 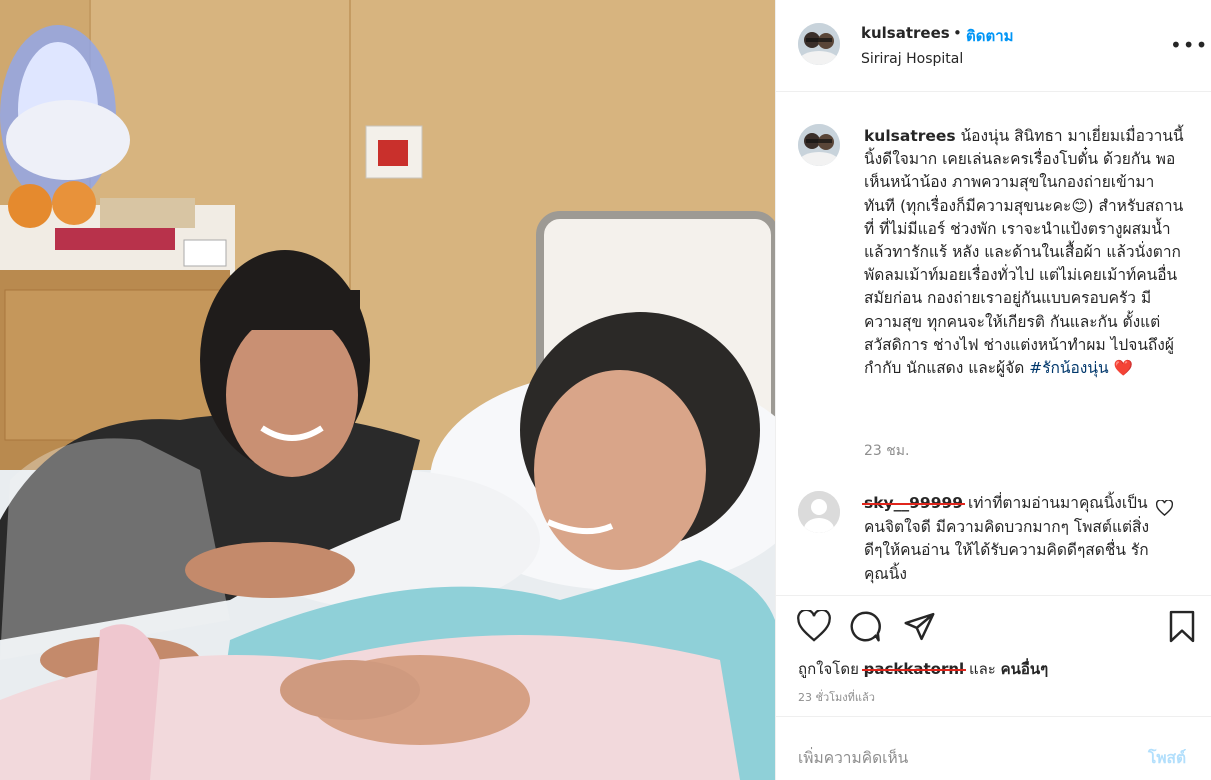 I want to click on bookmark-icon, so click(x=1182, y=628).